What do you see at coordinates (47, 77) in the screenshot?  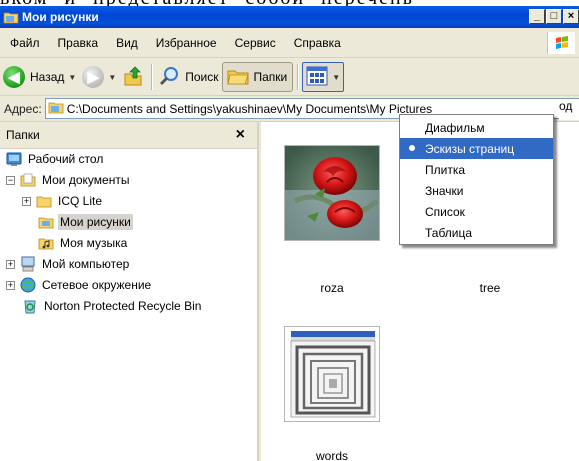 I see `back-label: Назад` at bounding box center [47, 77].